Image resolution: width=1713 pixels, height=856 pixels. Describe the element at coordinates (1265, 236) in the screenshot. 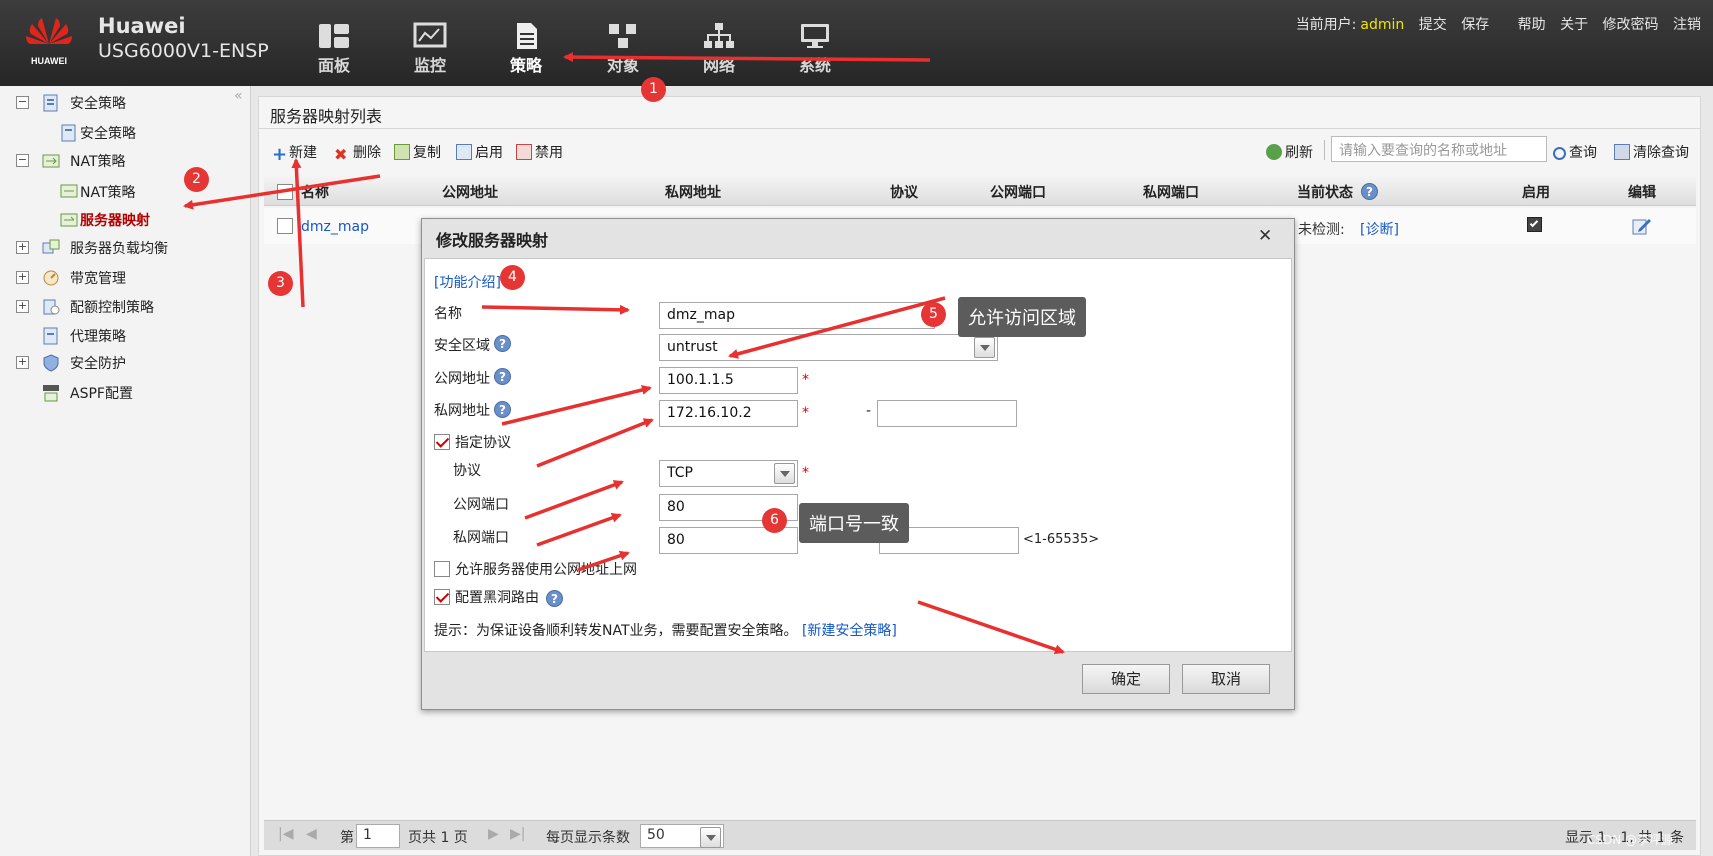

I see `close-icon: ✕` at that location.